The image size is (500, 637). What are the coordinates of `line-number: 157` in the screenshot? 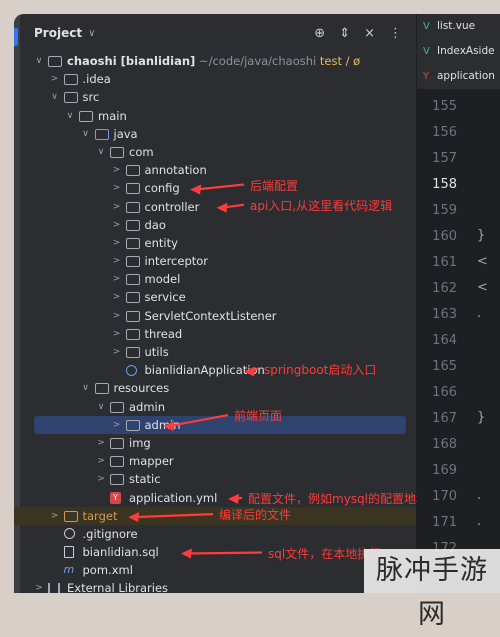 It's located at (444, 158).